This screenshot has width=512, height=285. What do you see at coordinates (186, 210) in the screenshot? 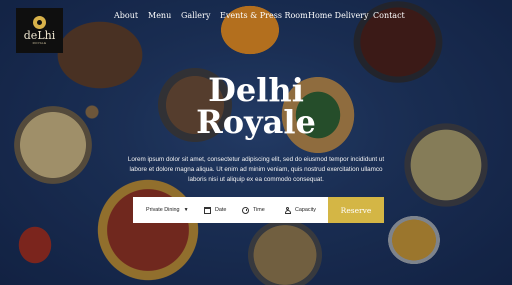
I see `chevron-down-icon: ▼` at bounding box center [186, 210].